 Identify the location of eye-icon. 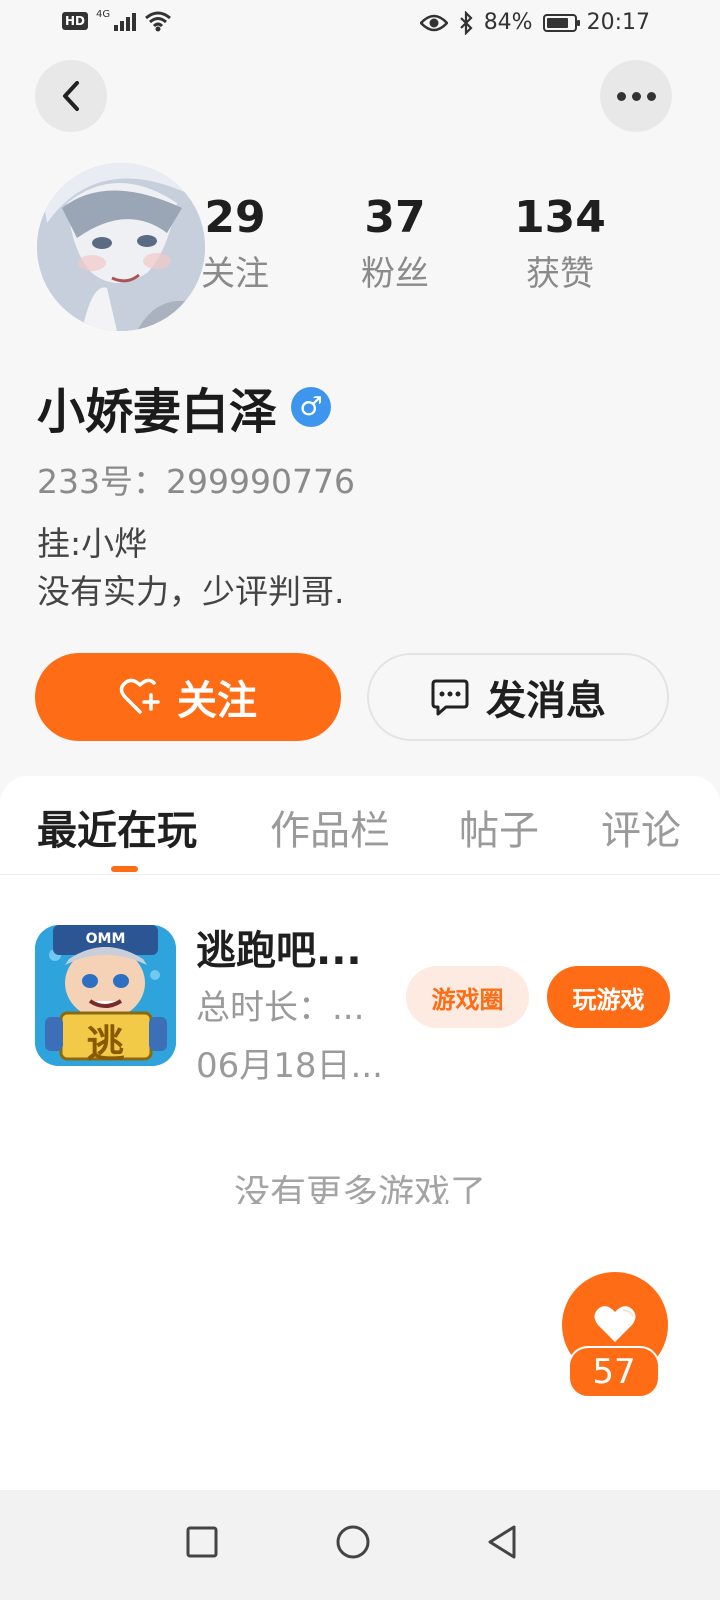
(433, 22).